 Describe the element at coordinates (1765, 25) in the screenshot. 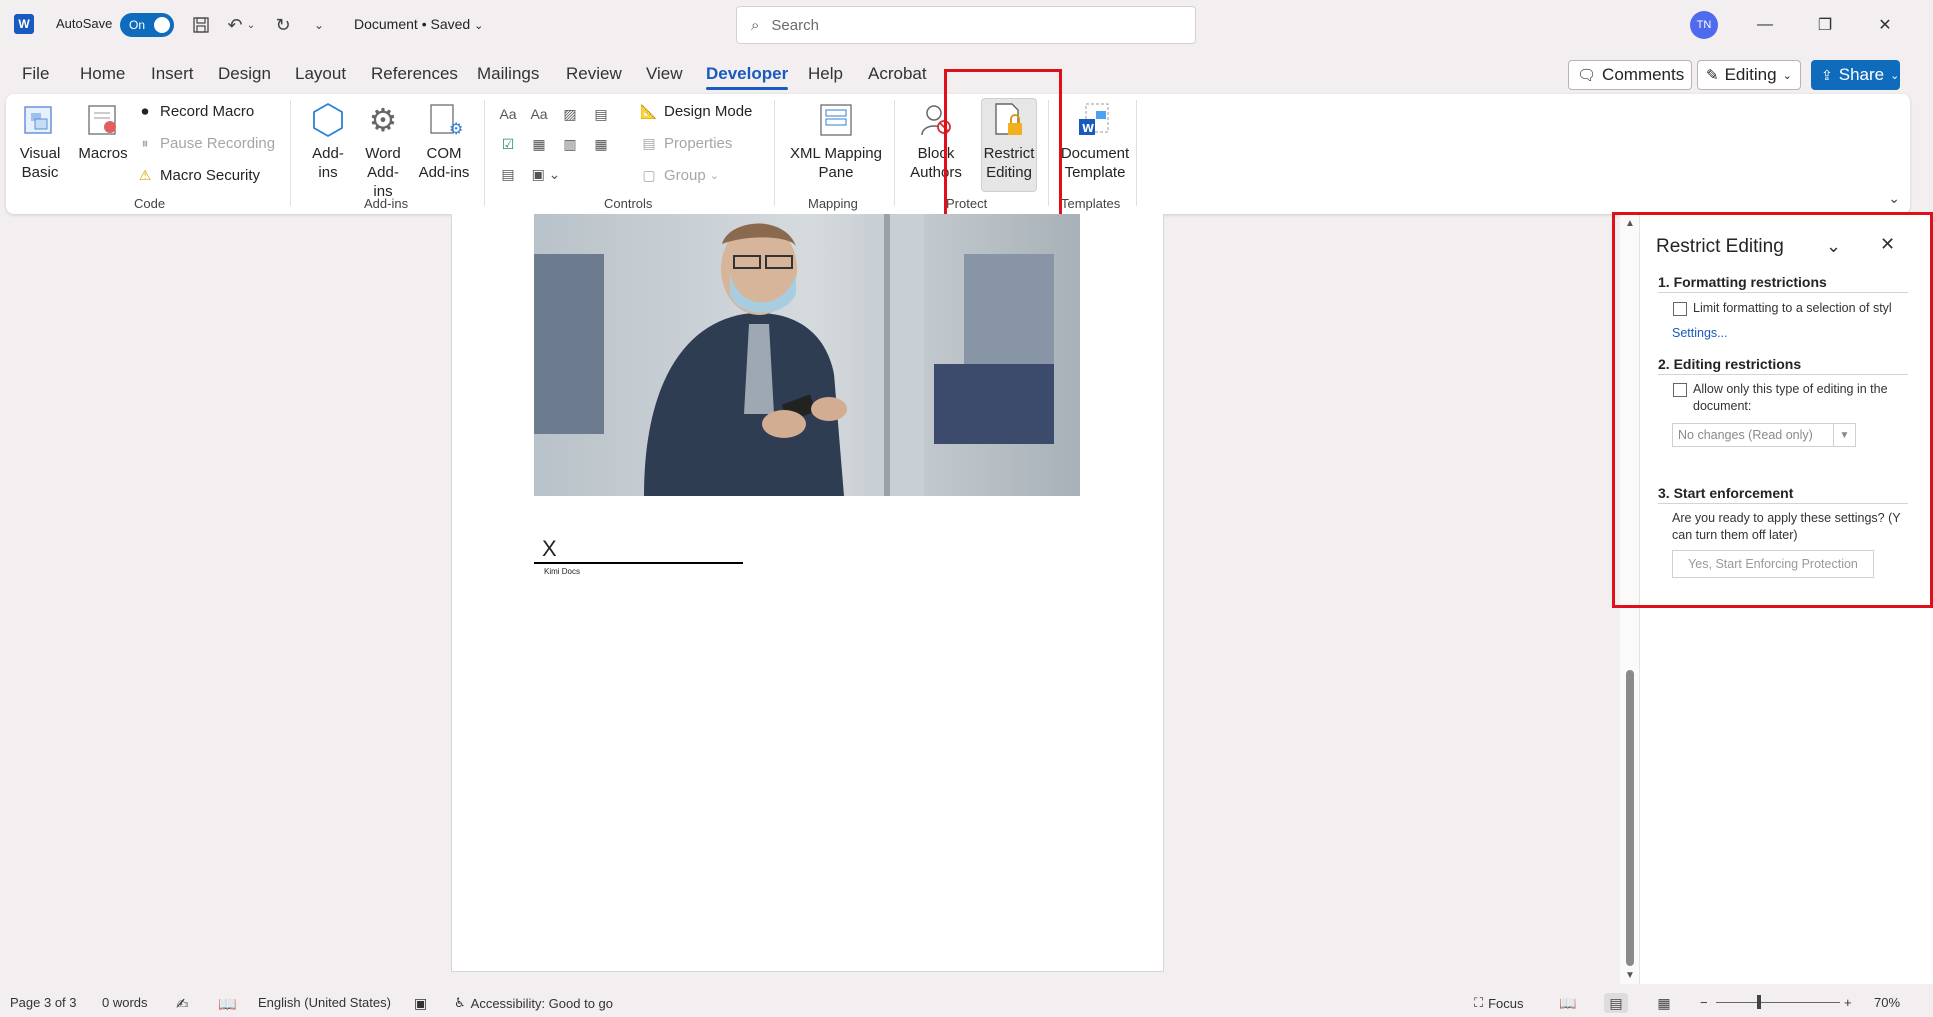

I see `minimize-icon: —` at that location.